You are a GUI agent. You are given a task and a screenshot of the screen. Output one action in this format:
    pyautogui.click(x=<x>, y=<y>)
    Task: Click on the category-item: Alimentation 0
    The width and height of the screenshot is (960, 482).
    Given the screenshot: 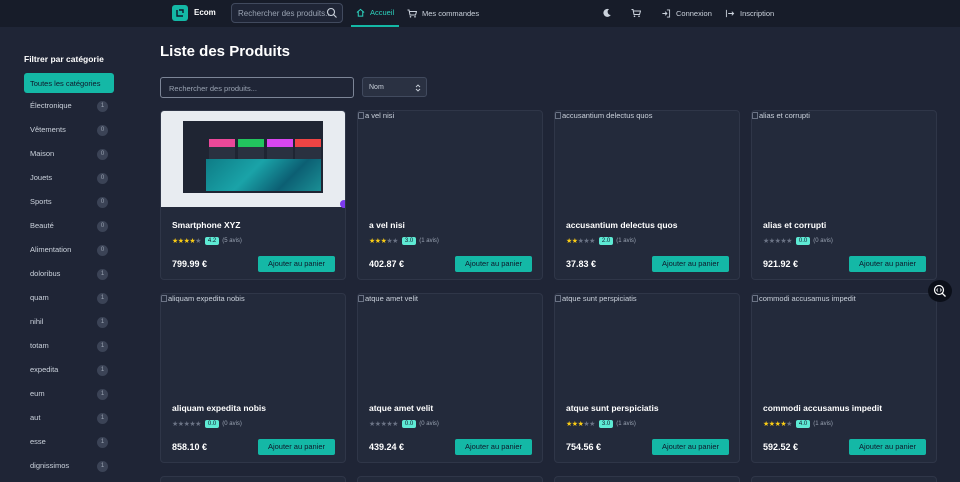 What is the action you would take?
    pyautogui.click(x=70, y=251)
    